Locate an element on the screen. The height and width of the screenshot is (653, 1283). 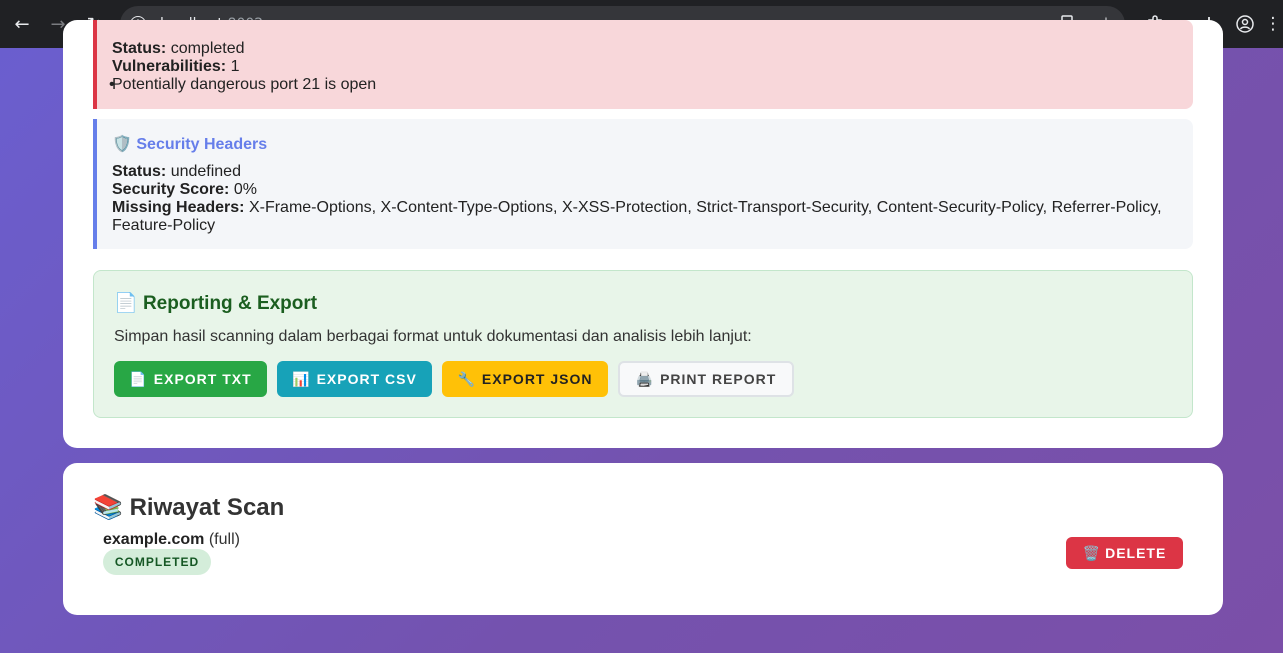
chart-icon: 📊 is located at coordinates (301, 378).